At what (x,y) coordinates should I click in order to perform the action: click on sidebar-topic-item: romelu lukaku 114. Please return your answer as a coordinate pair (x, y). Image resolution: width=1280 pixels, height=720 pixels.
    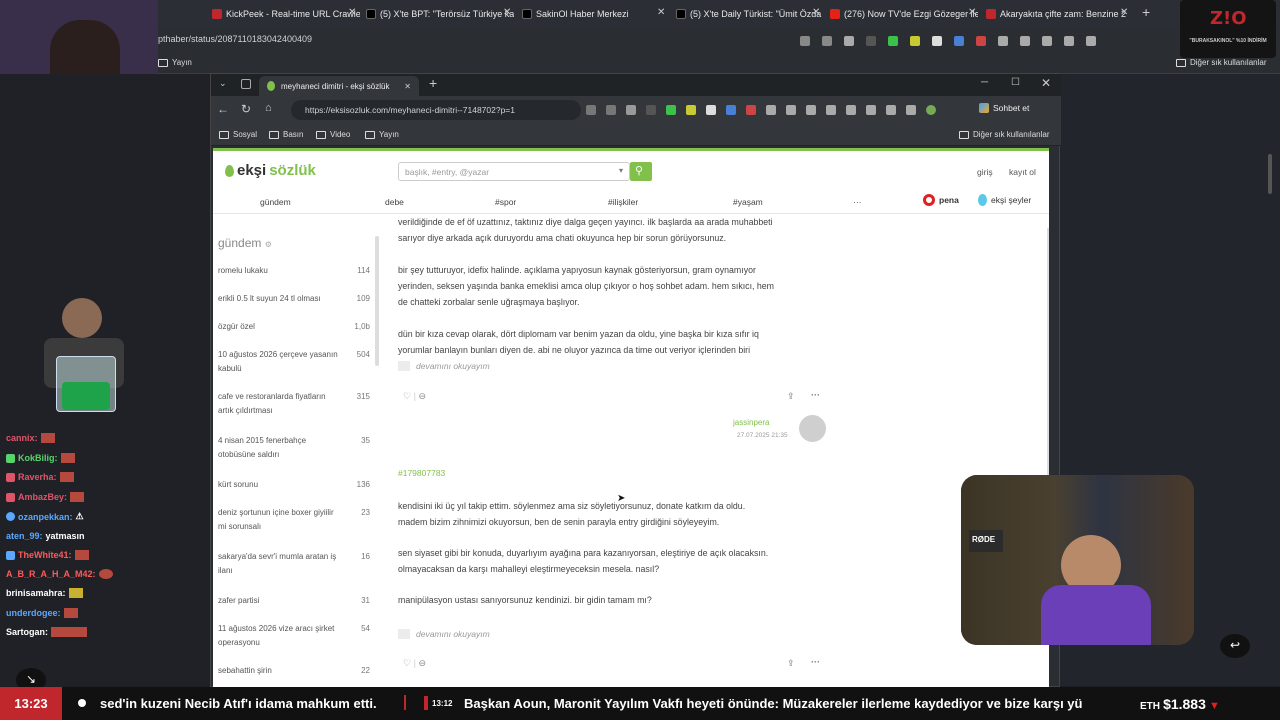
    Looking at the image, I should click on (294, 271).